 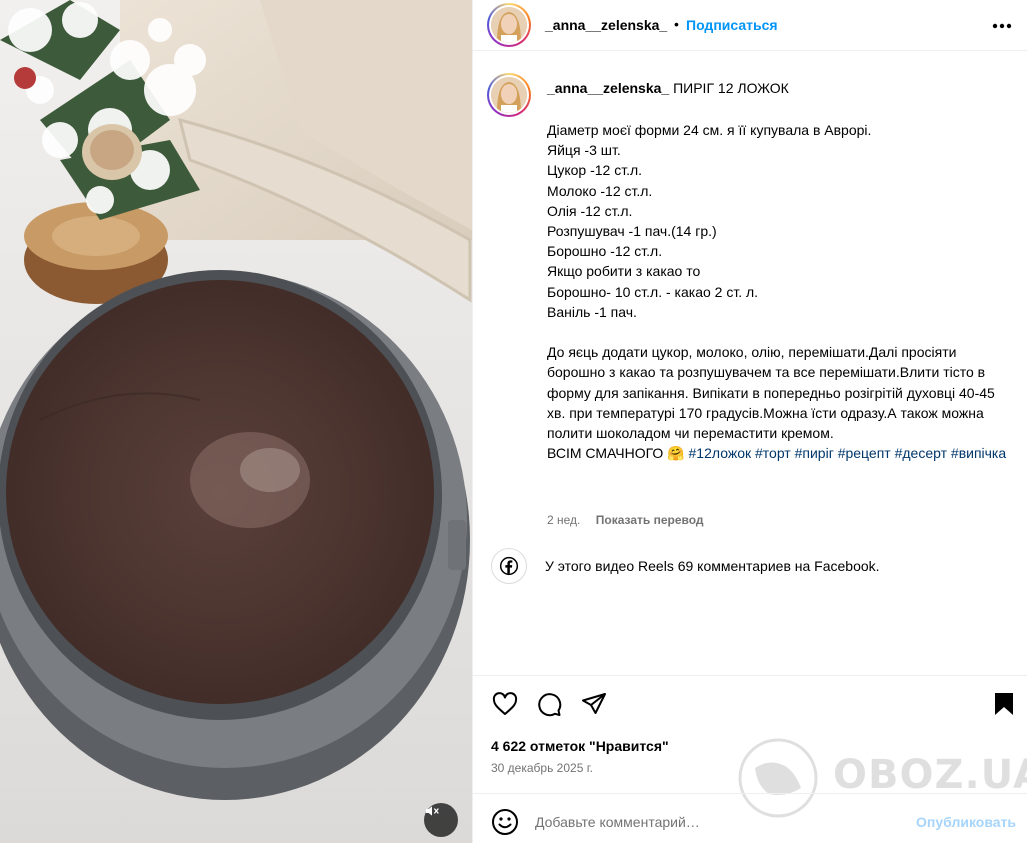 I want to click on share-icon, so click(x=594, y=703).